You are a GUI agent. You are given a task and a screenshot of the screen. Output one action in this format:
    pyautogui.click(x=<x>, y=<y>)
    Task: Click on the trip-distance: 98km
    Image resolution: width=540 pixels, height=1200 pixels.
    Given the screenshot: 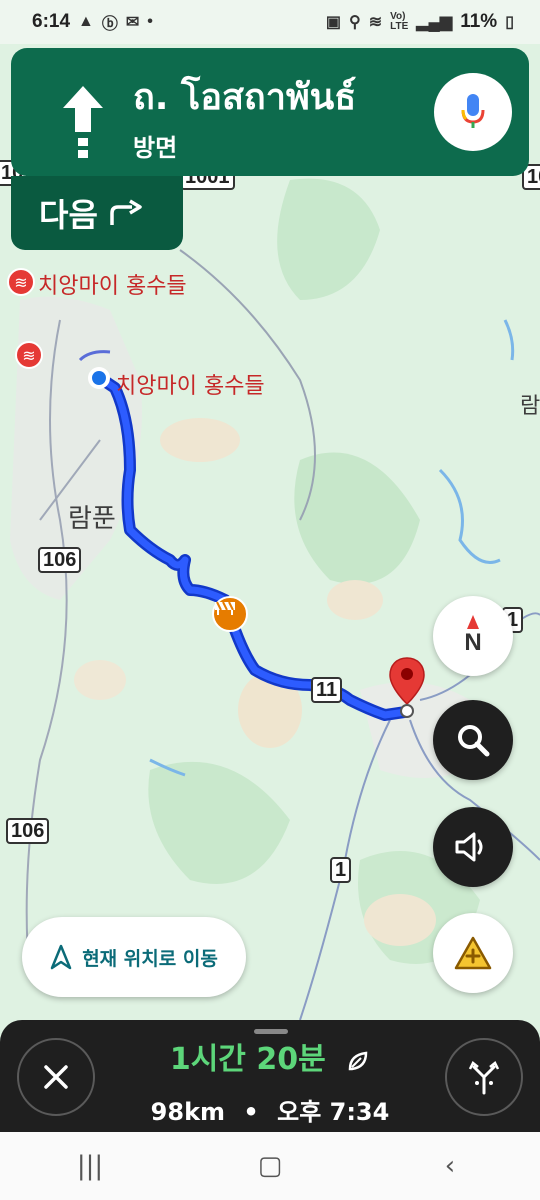 What is the action you would take?
    pyautogui.click(x=188, y=1112)
    